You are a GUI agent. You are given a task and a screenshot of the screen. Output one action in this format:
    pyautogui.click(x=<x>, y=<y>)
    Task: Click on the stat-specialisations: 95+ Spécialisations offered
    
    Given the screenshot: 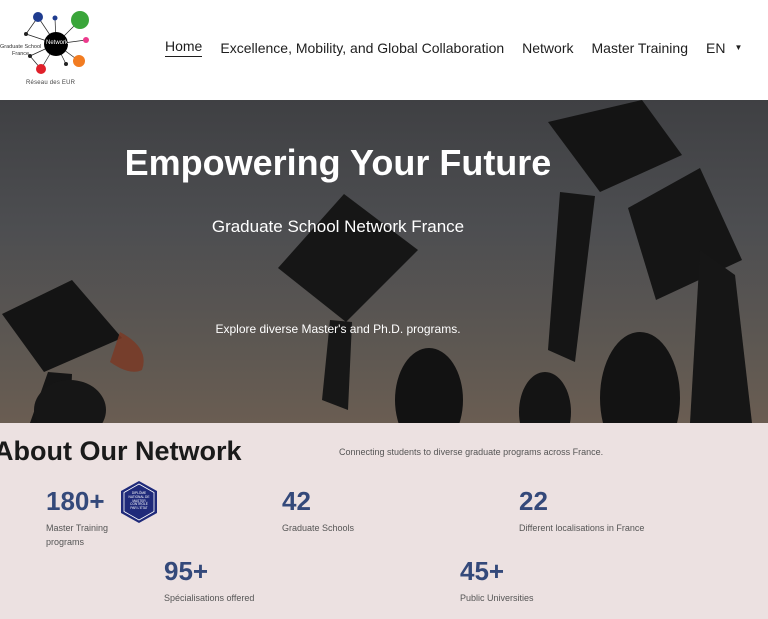 What is the action you would take?
    pyautogui.click(x=209, y=581)
    